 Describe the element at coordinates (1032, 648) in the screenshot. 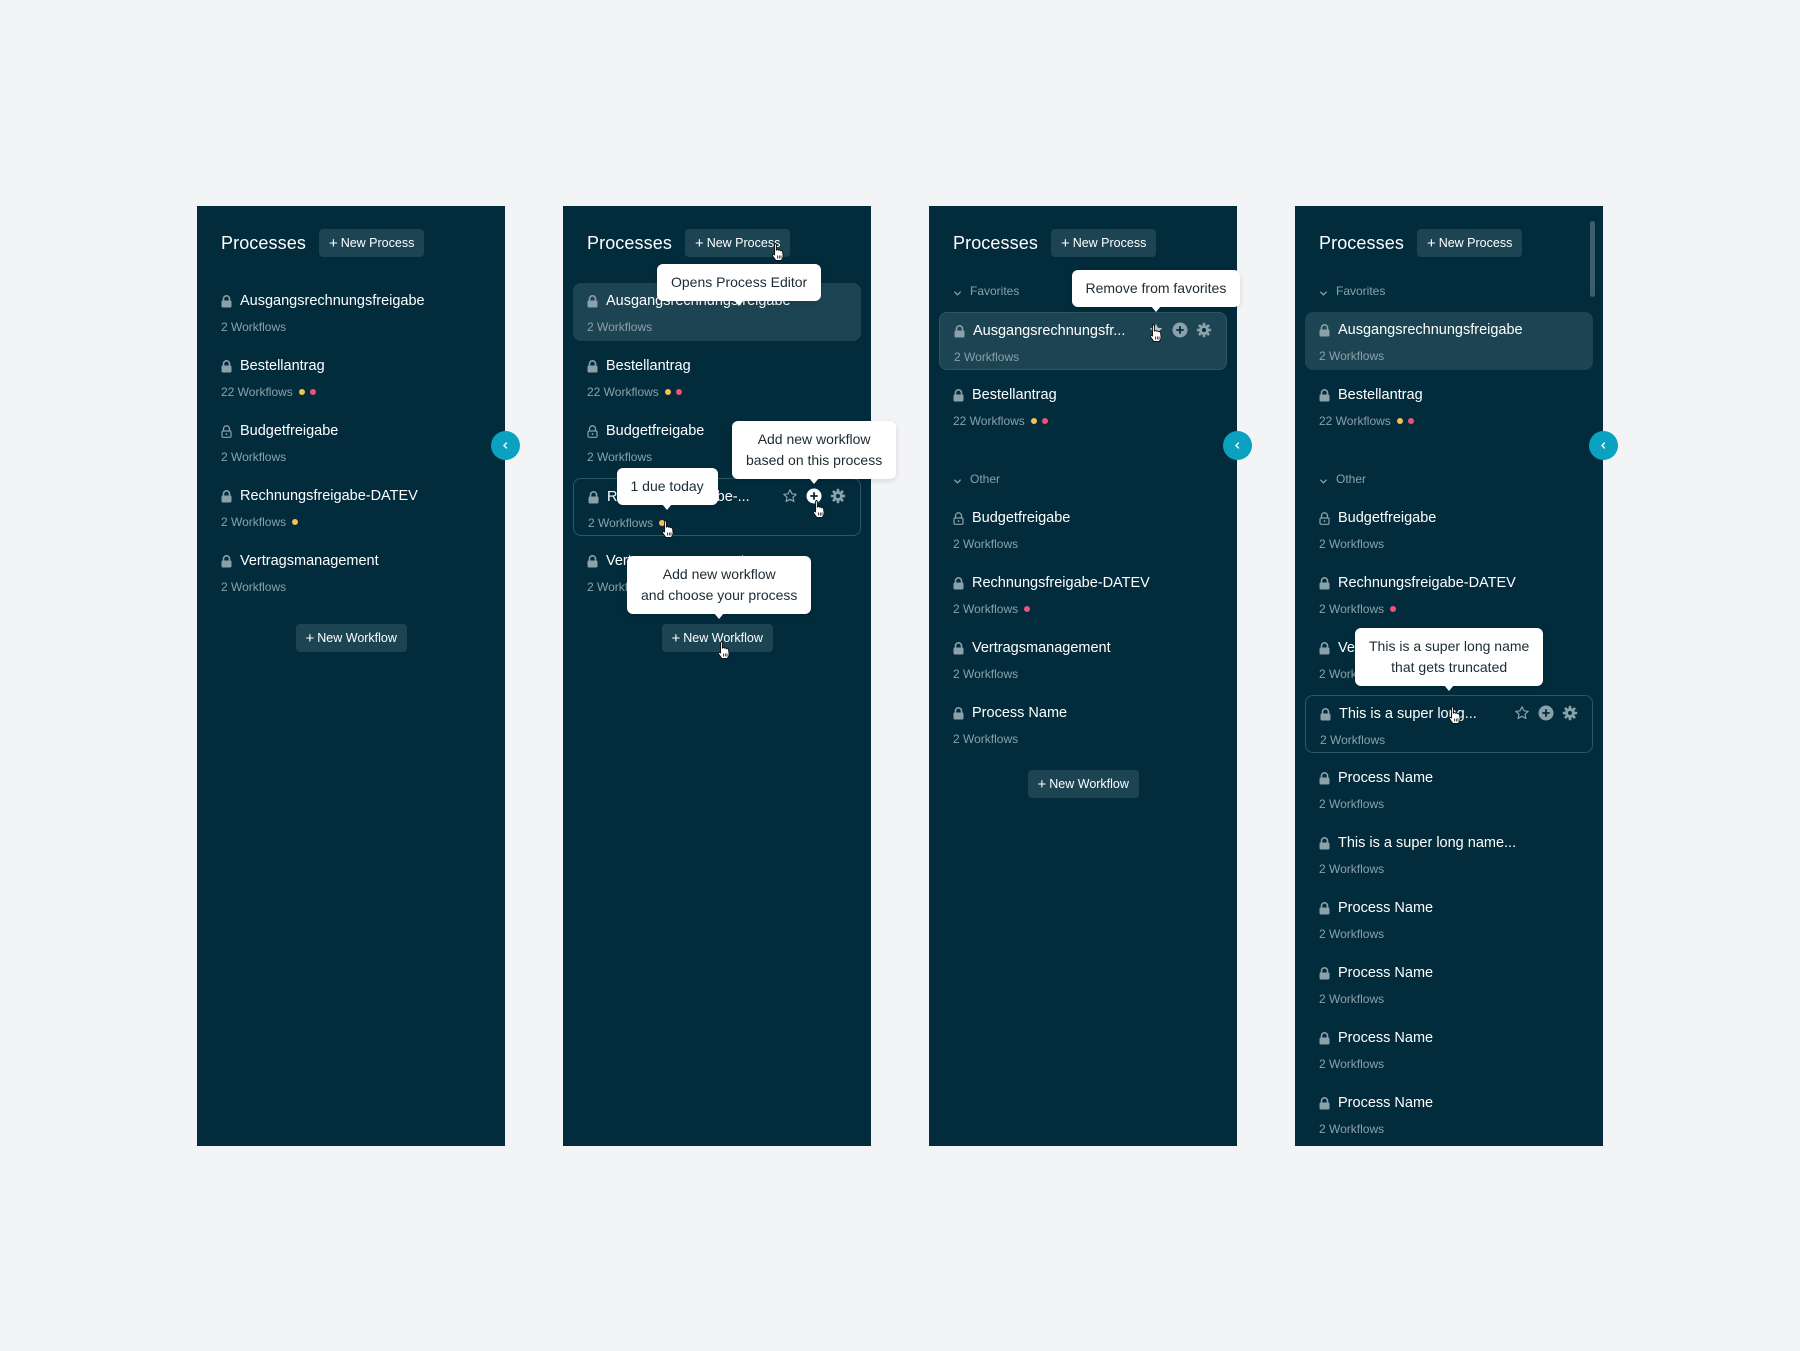

I see `process-name-row: Vertragsmanagement` at that location.